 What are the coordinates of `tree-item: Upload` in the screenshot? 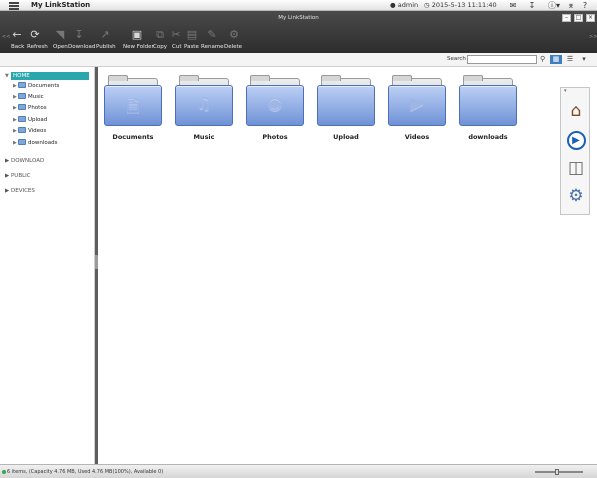 It's located at (32, 120).